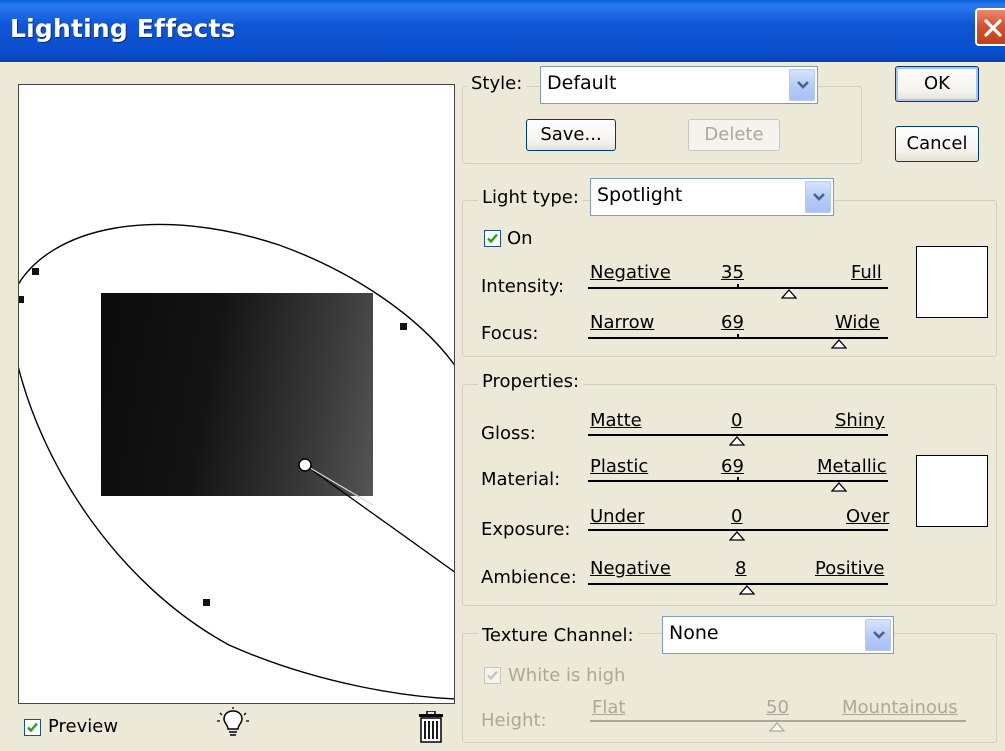 This screenshot has width=1005, height=751. I want to click on height-thumb, so click(777, 727).